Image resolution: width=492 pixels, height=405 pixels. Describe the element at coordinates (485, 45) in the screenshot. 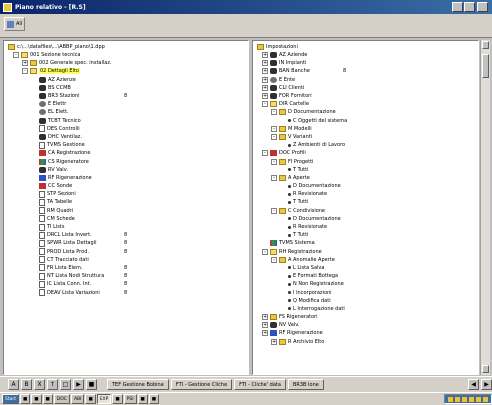

I see `scroll-up-arrow` at that location.